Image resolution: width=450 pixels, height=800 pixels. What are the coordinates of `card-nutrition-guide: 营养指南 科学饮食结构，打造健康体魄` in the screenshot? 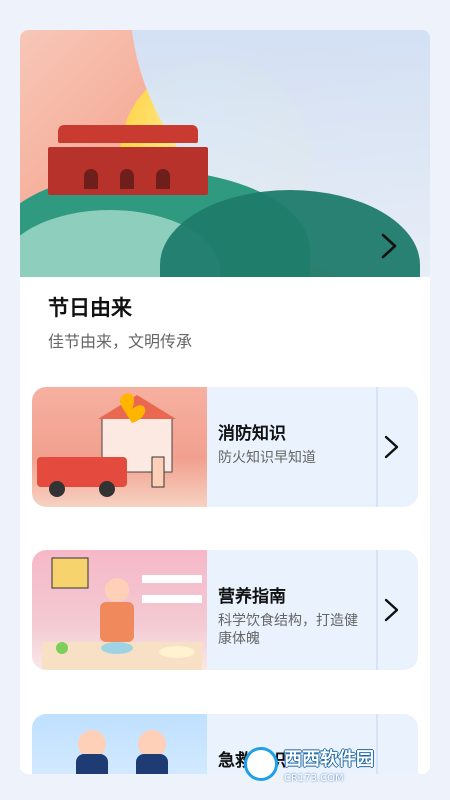 It's located at (225, 610).